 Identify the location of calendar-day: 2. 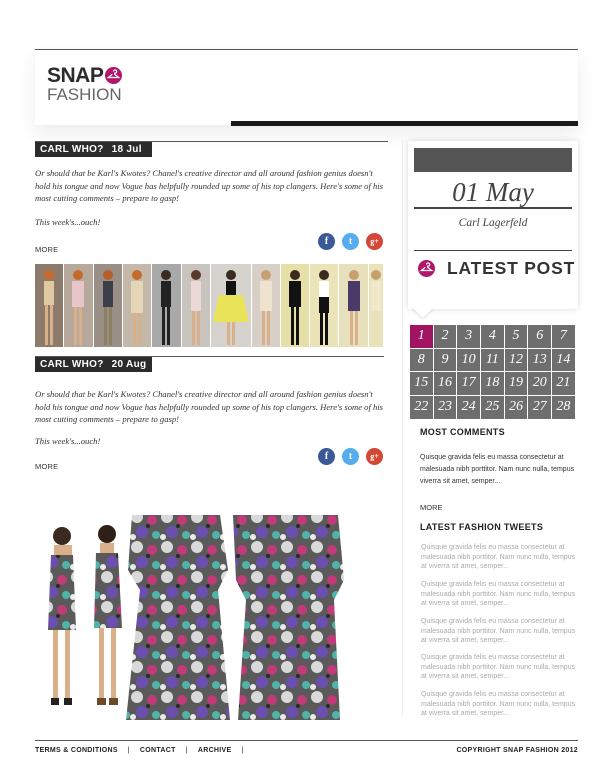
(445, 336).